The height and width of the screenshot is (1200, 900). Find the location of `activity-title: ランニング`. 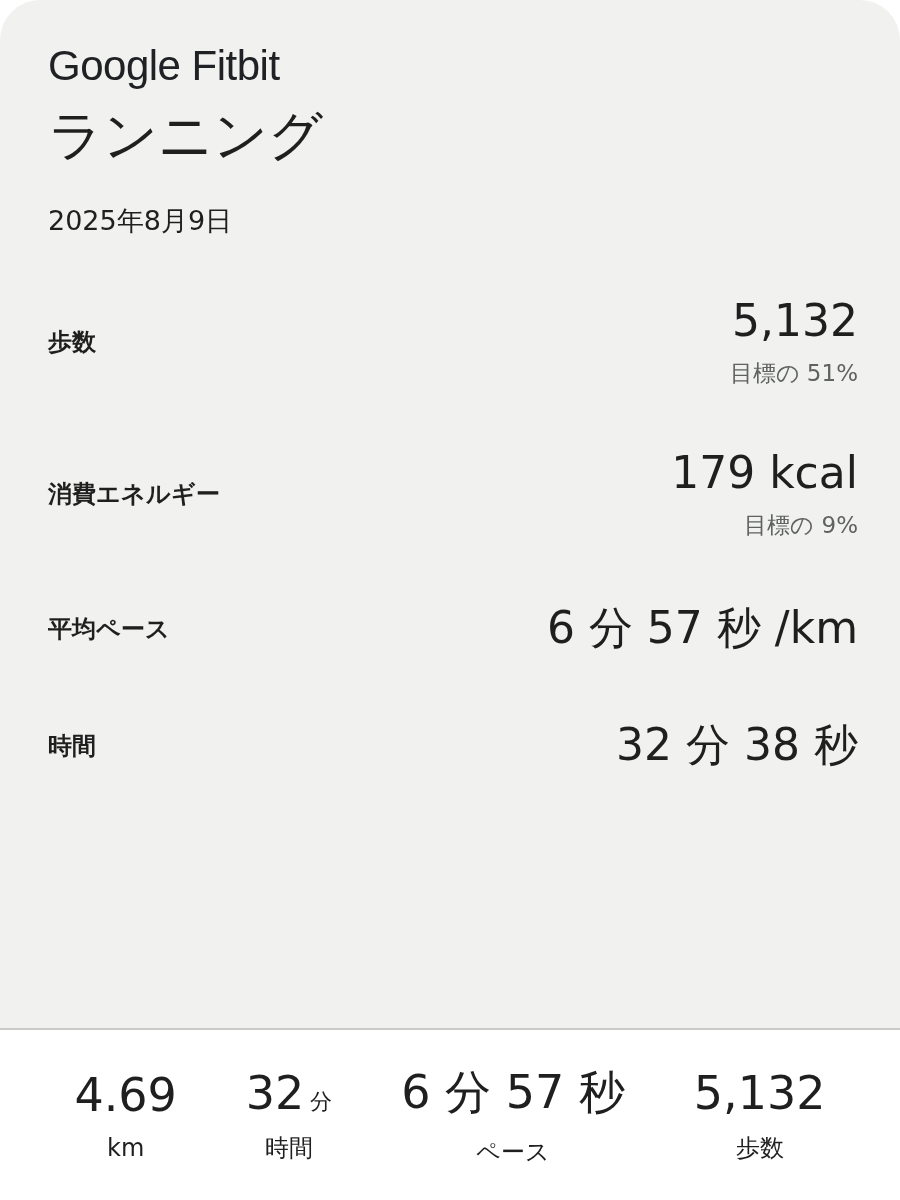

activity-title: ランニング is located at coordinates (186, 136).